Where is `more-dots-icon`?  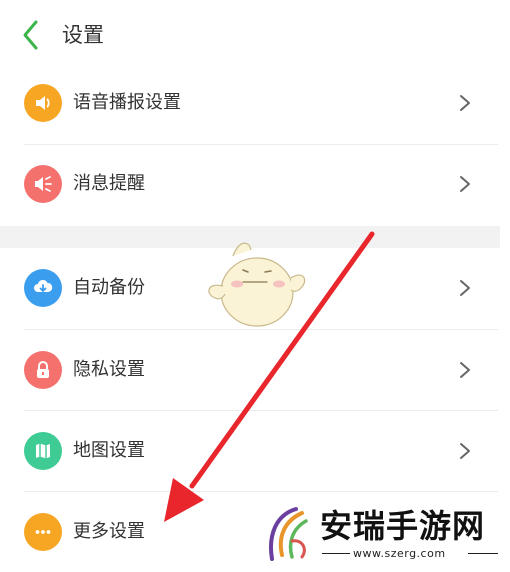
more-dots-icon is located at coordinates (43, 532).